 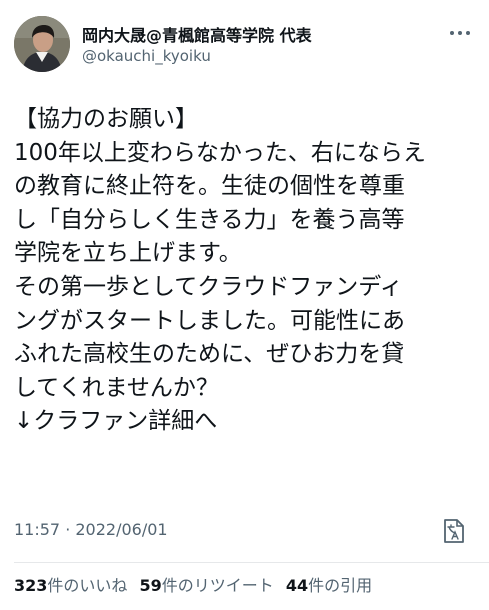 What do you see at coordinates (208, 286) in the screenshot?
I see `tweet-body-line: その第一歩としてクラウドファンディ` at bounding box center [208, 286].